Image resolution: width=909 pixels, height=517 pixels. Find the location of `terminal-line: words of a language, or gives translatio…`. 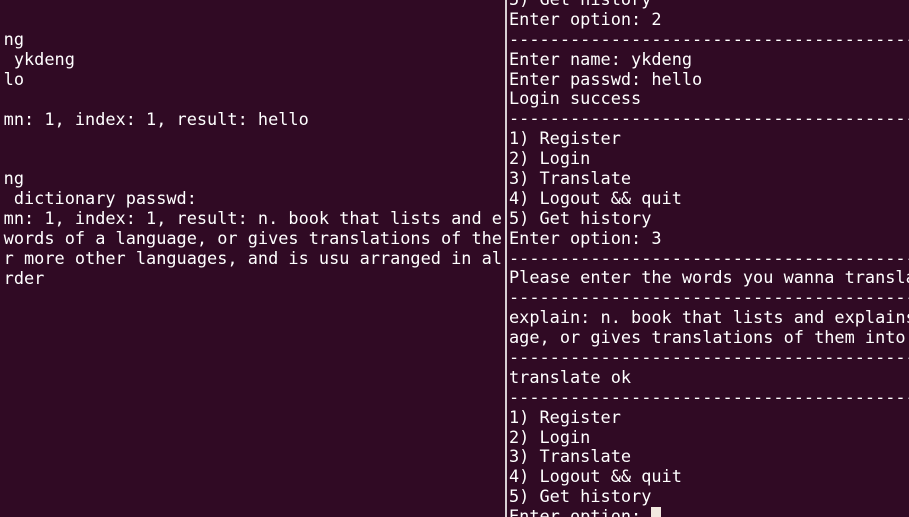

terminal-line: words of a language, or gives translatio… is located at coordinates (251, 237).